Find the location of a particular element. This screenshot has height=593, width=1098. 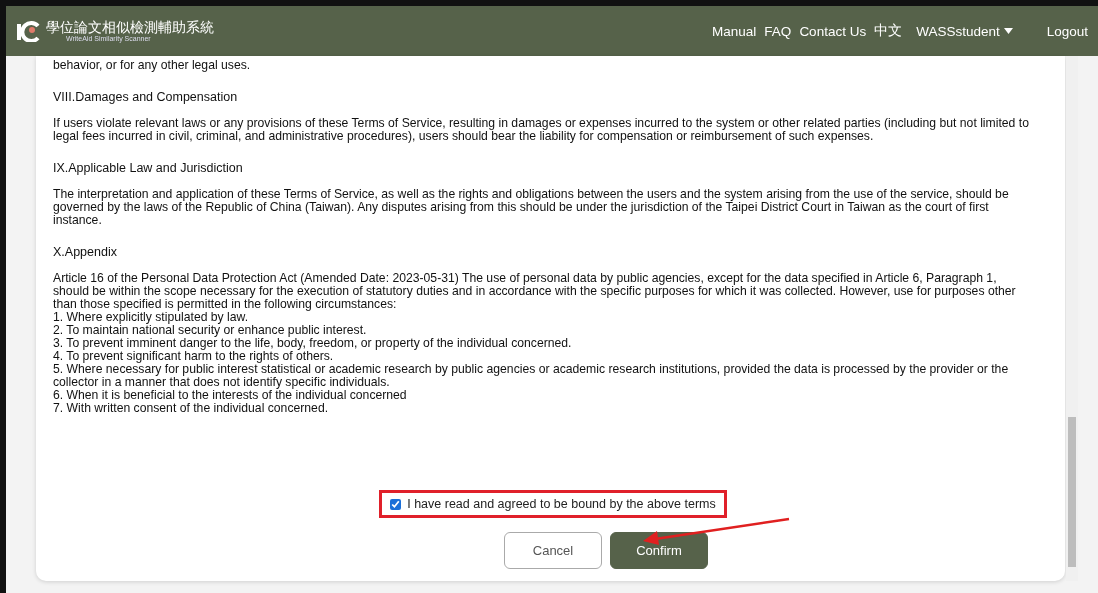

section-heading: IX.Applicable Law and Jurisdiction is located at coordinates (148, 168).